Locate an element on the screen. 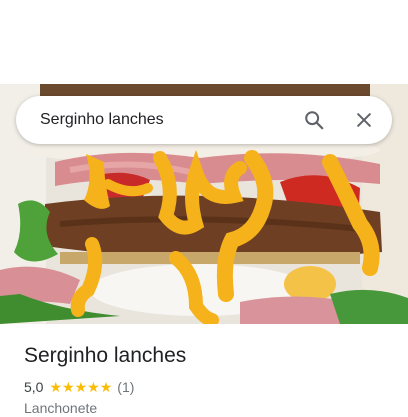 The width and height of the screenshot is (408, 417). clear-search-button is located at coordinates (364, 120).